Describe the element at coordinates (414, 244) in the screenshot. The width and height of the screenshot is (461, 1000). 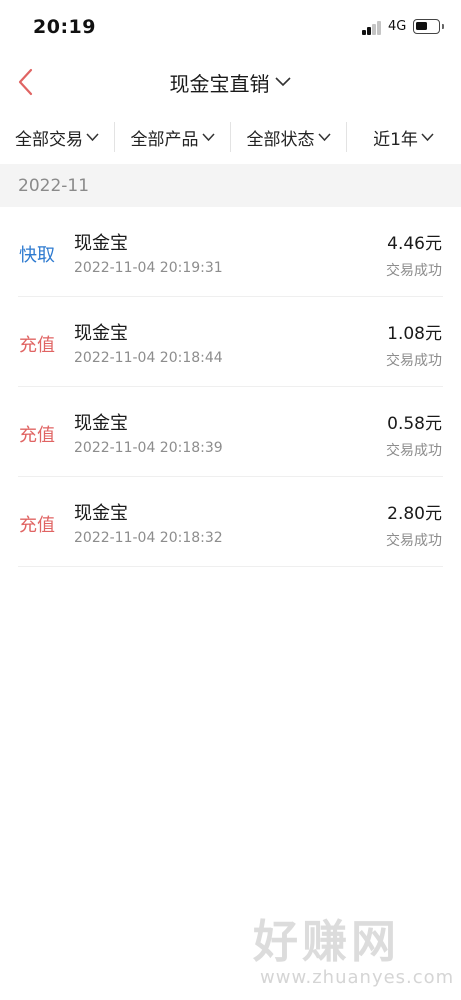
I see `transaction-amount: 4.46元` at that location.